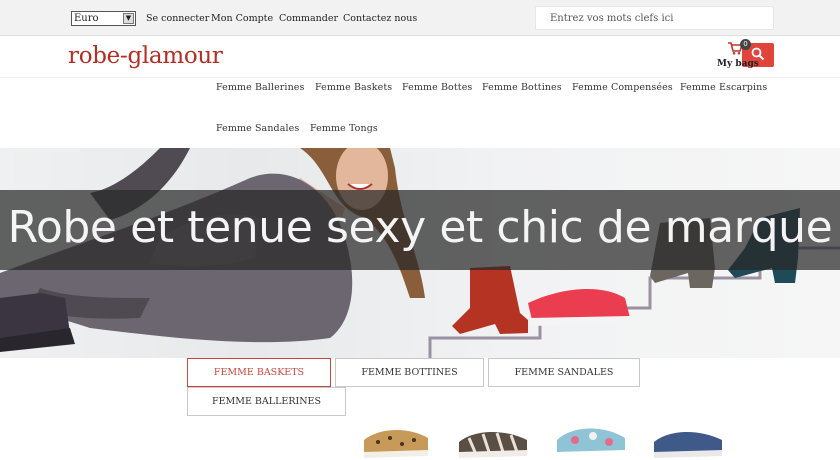 This screenshot has width=840, height=460. What do you see at coordinates (177, 18) in the screenshot?
I see `login-link: Se connecter` at bounding box center [177, 18].